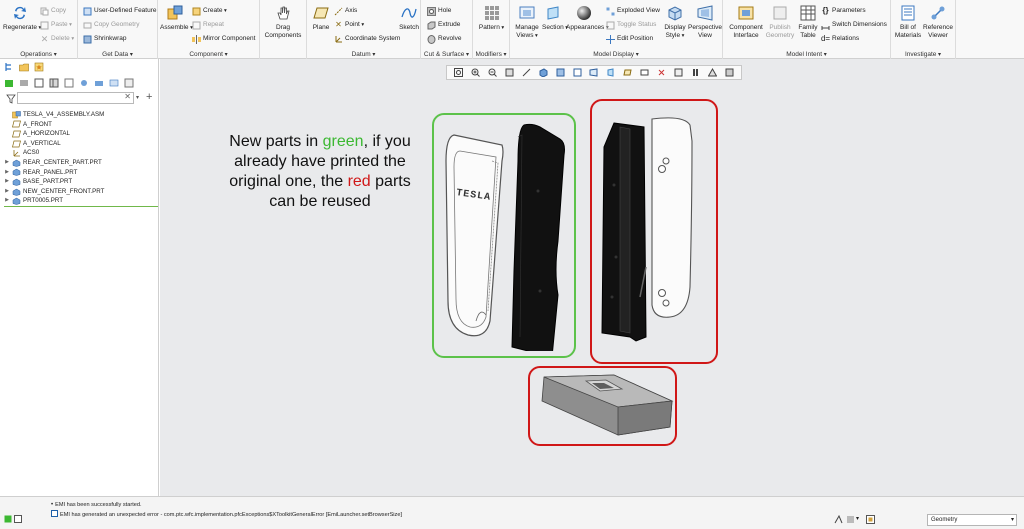 The width and height of the screenshot is (1024, 529). What do you see at coordinates (349, 25) in the screenshot?
I see `point-button: ✕ Point` at bounding box center [349, 25].